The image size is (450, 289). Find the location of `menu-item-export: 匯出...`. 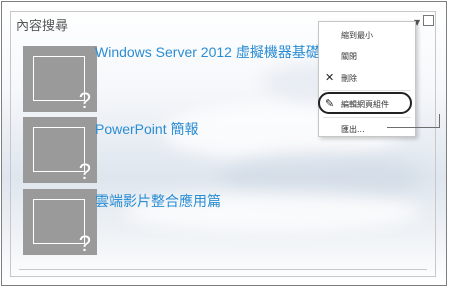

menu-item-export: 匯出... is located at coordinates (367, 129).